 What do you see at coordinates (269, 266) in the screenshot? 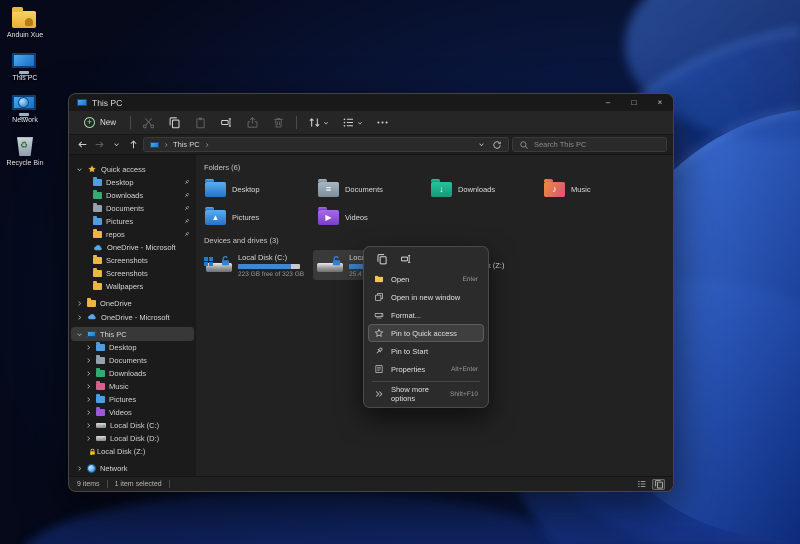
I see `disk-usage-bar` at bounding box center [269, 266].